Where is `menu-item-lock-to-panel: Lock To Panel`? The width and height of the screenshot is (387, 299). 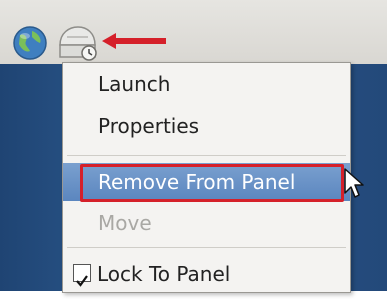
menu-item-lock-to-panel: Lock To Panel is located at coordinates (206, 274).